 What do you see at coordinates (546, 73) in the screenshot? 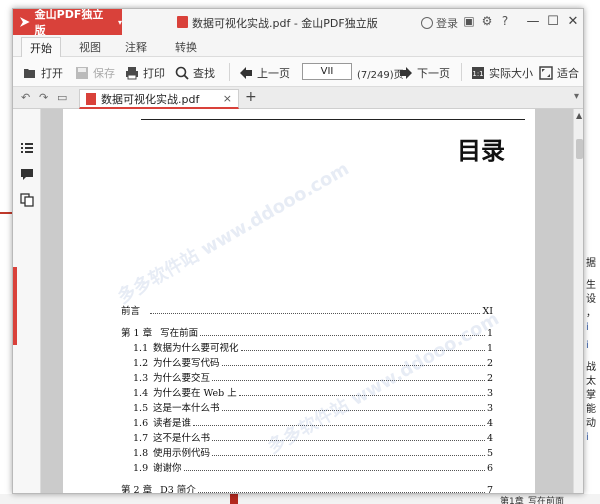
I see `fit-page-icon` at bounding box center [546, 73].